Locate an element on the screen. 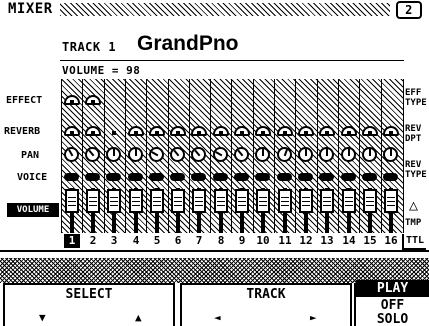  channel-number: 13 is located at coordinates (327, 241).